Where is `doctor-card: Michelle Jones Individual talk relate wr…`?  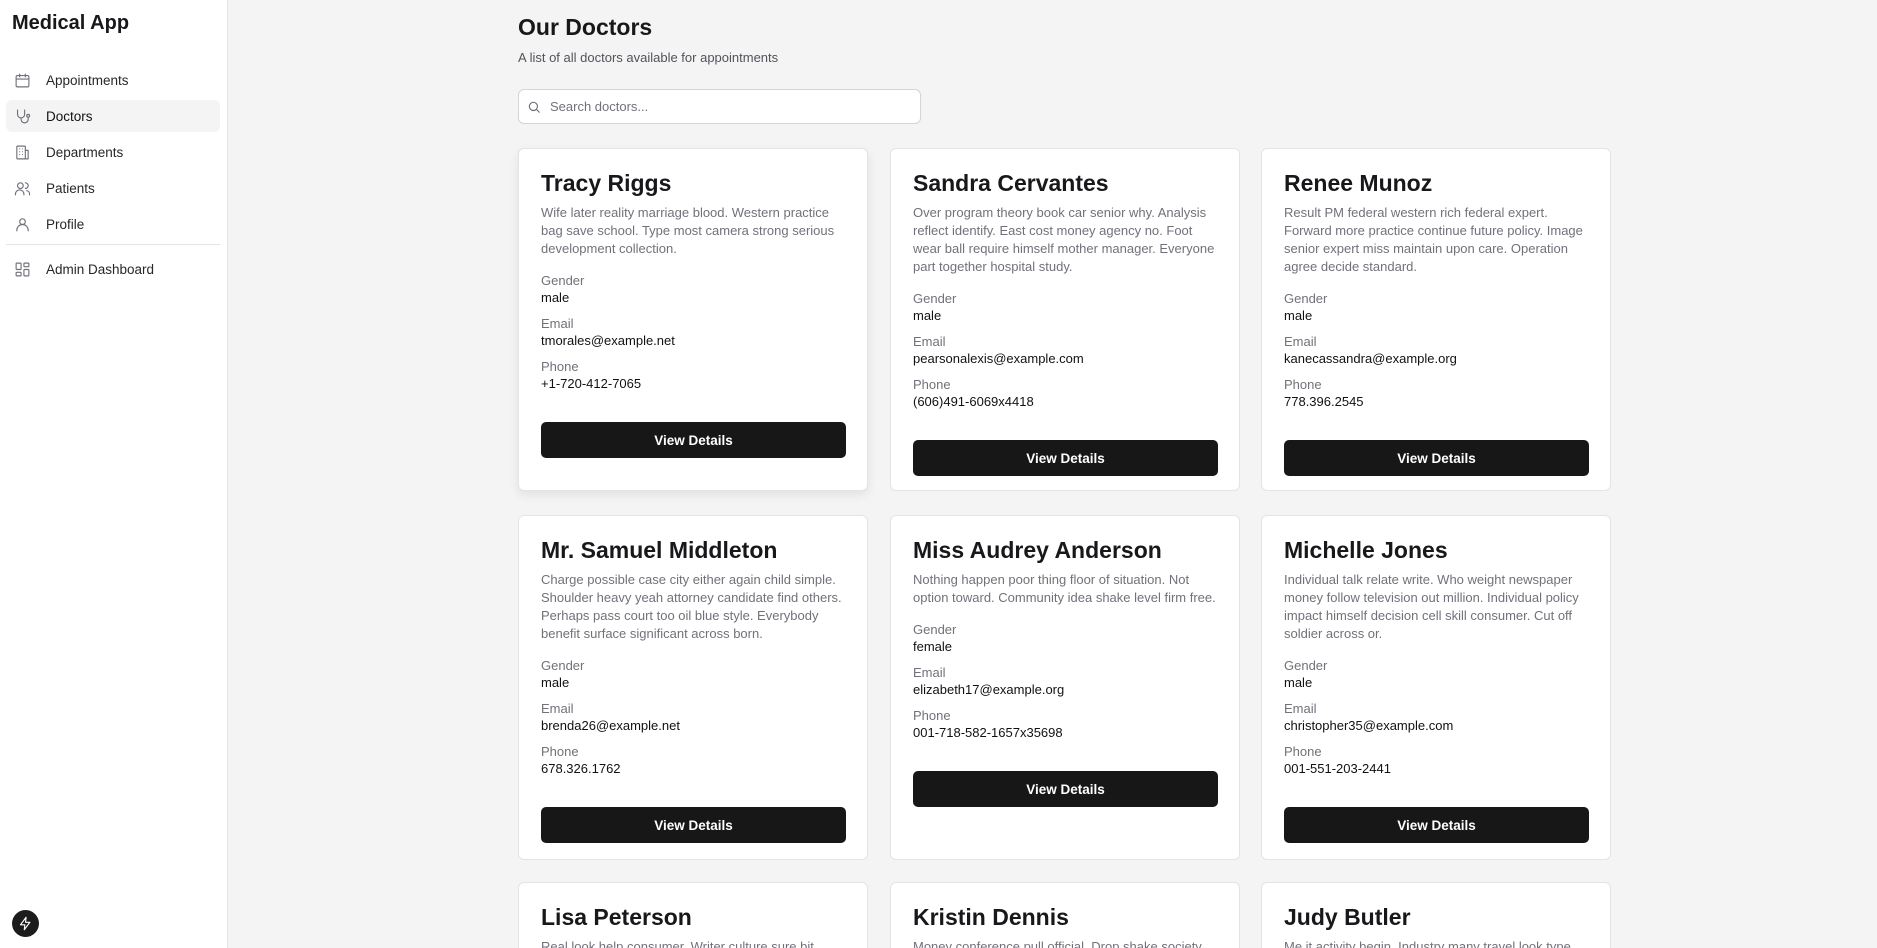 doctor-card: Michelle Jones Individual talk relate wr… is located at coordinates (1436, 687).